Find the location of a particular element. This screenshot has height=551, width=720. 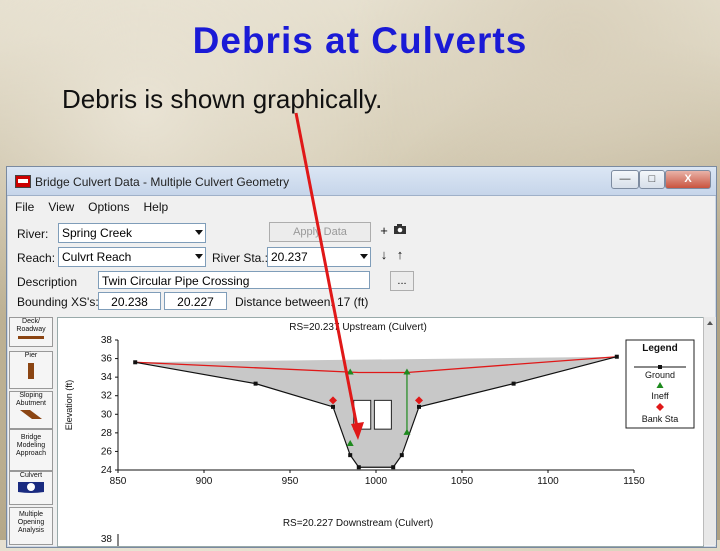

down-arrow-icon: ↓ is located at coordinates (384, 255).